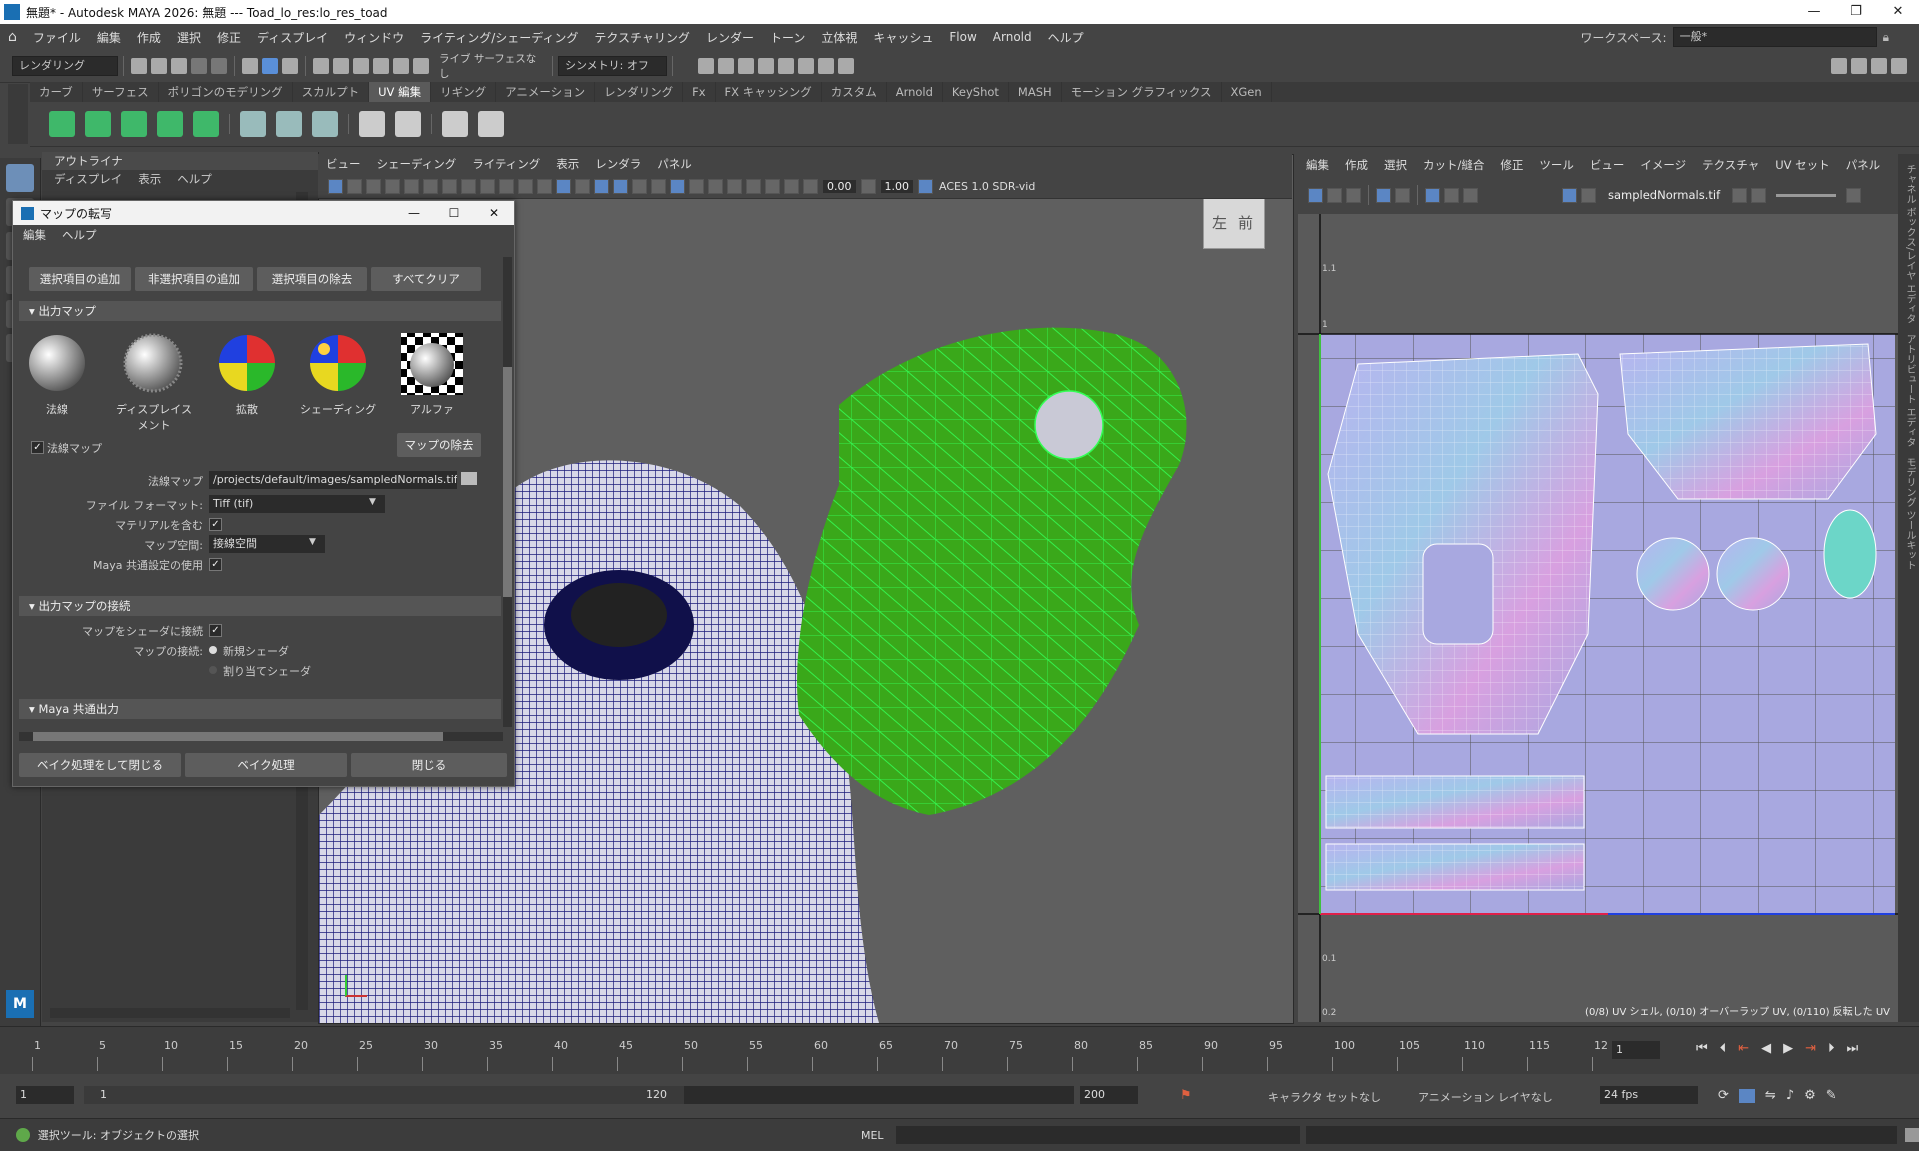 The height and width of the screenshot is (1151, 1919). I want to click on dialog-minimize-button: —, so click(414, 213).